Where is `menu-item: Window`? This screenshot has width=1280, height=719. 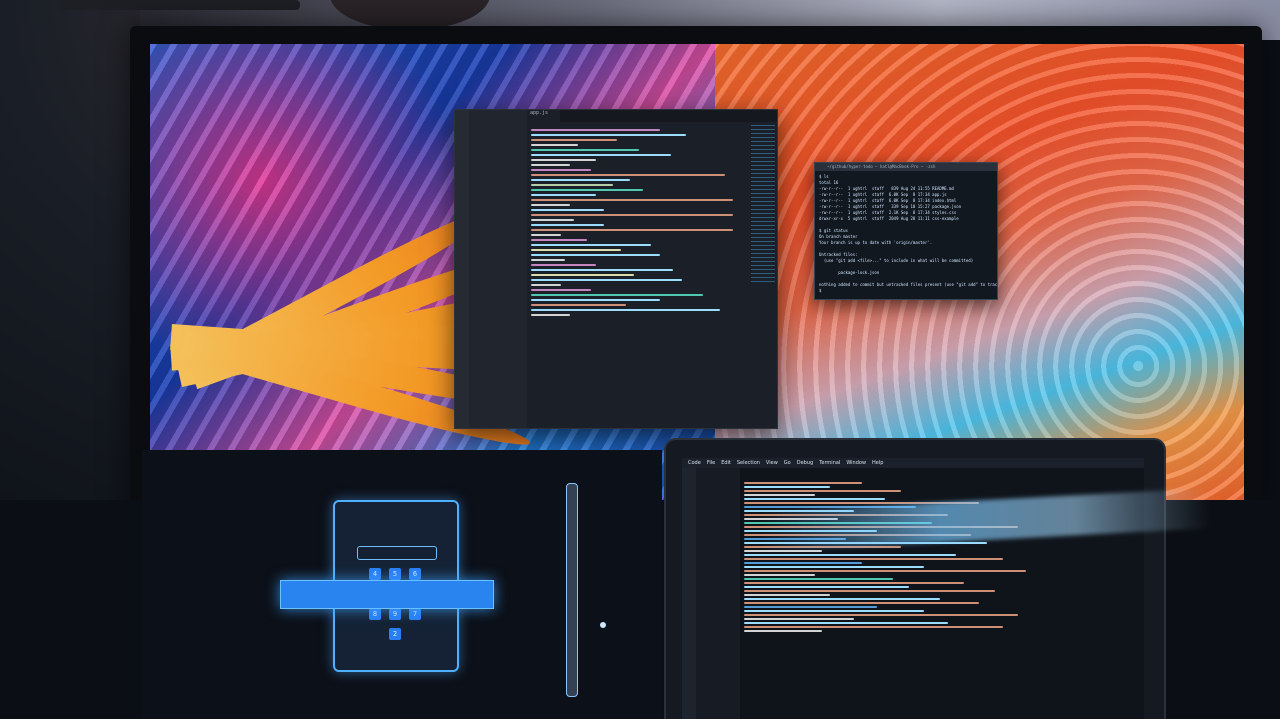 menu-item: Window is located at coordinates (856, 463).